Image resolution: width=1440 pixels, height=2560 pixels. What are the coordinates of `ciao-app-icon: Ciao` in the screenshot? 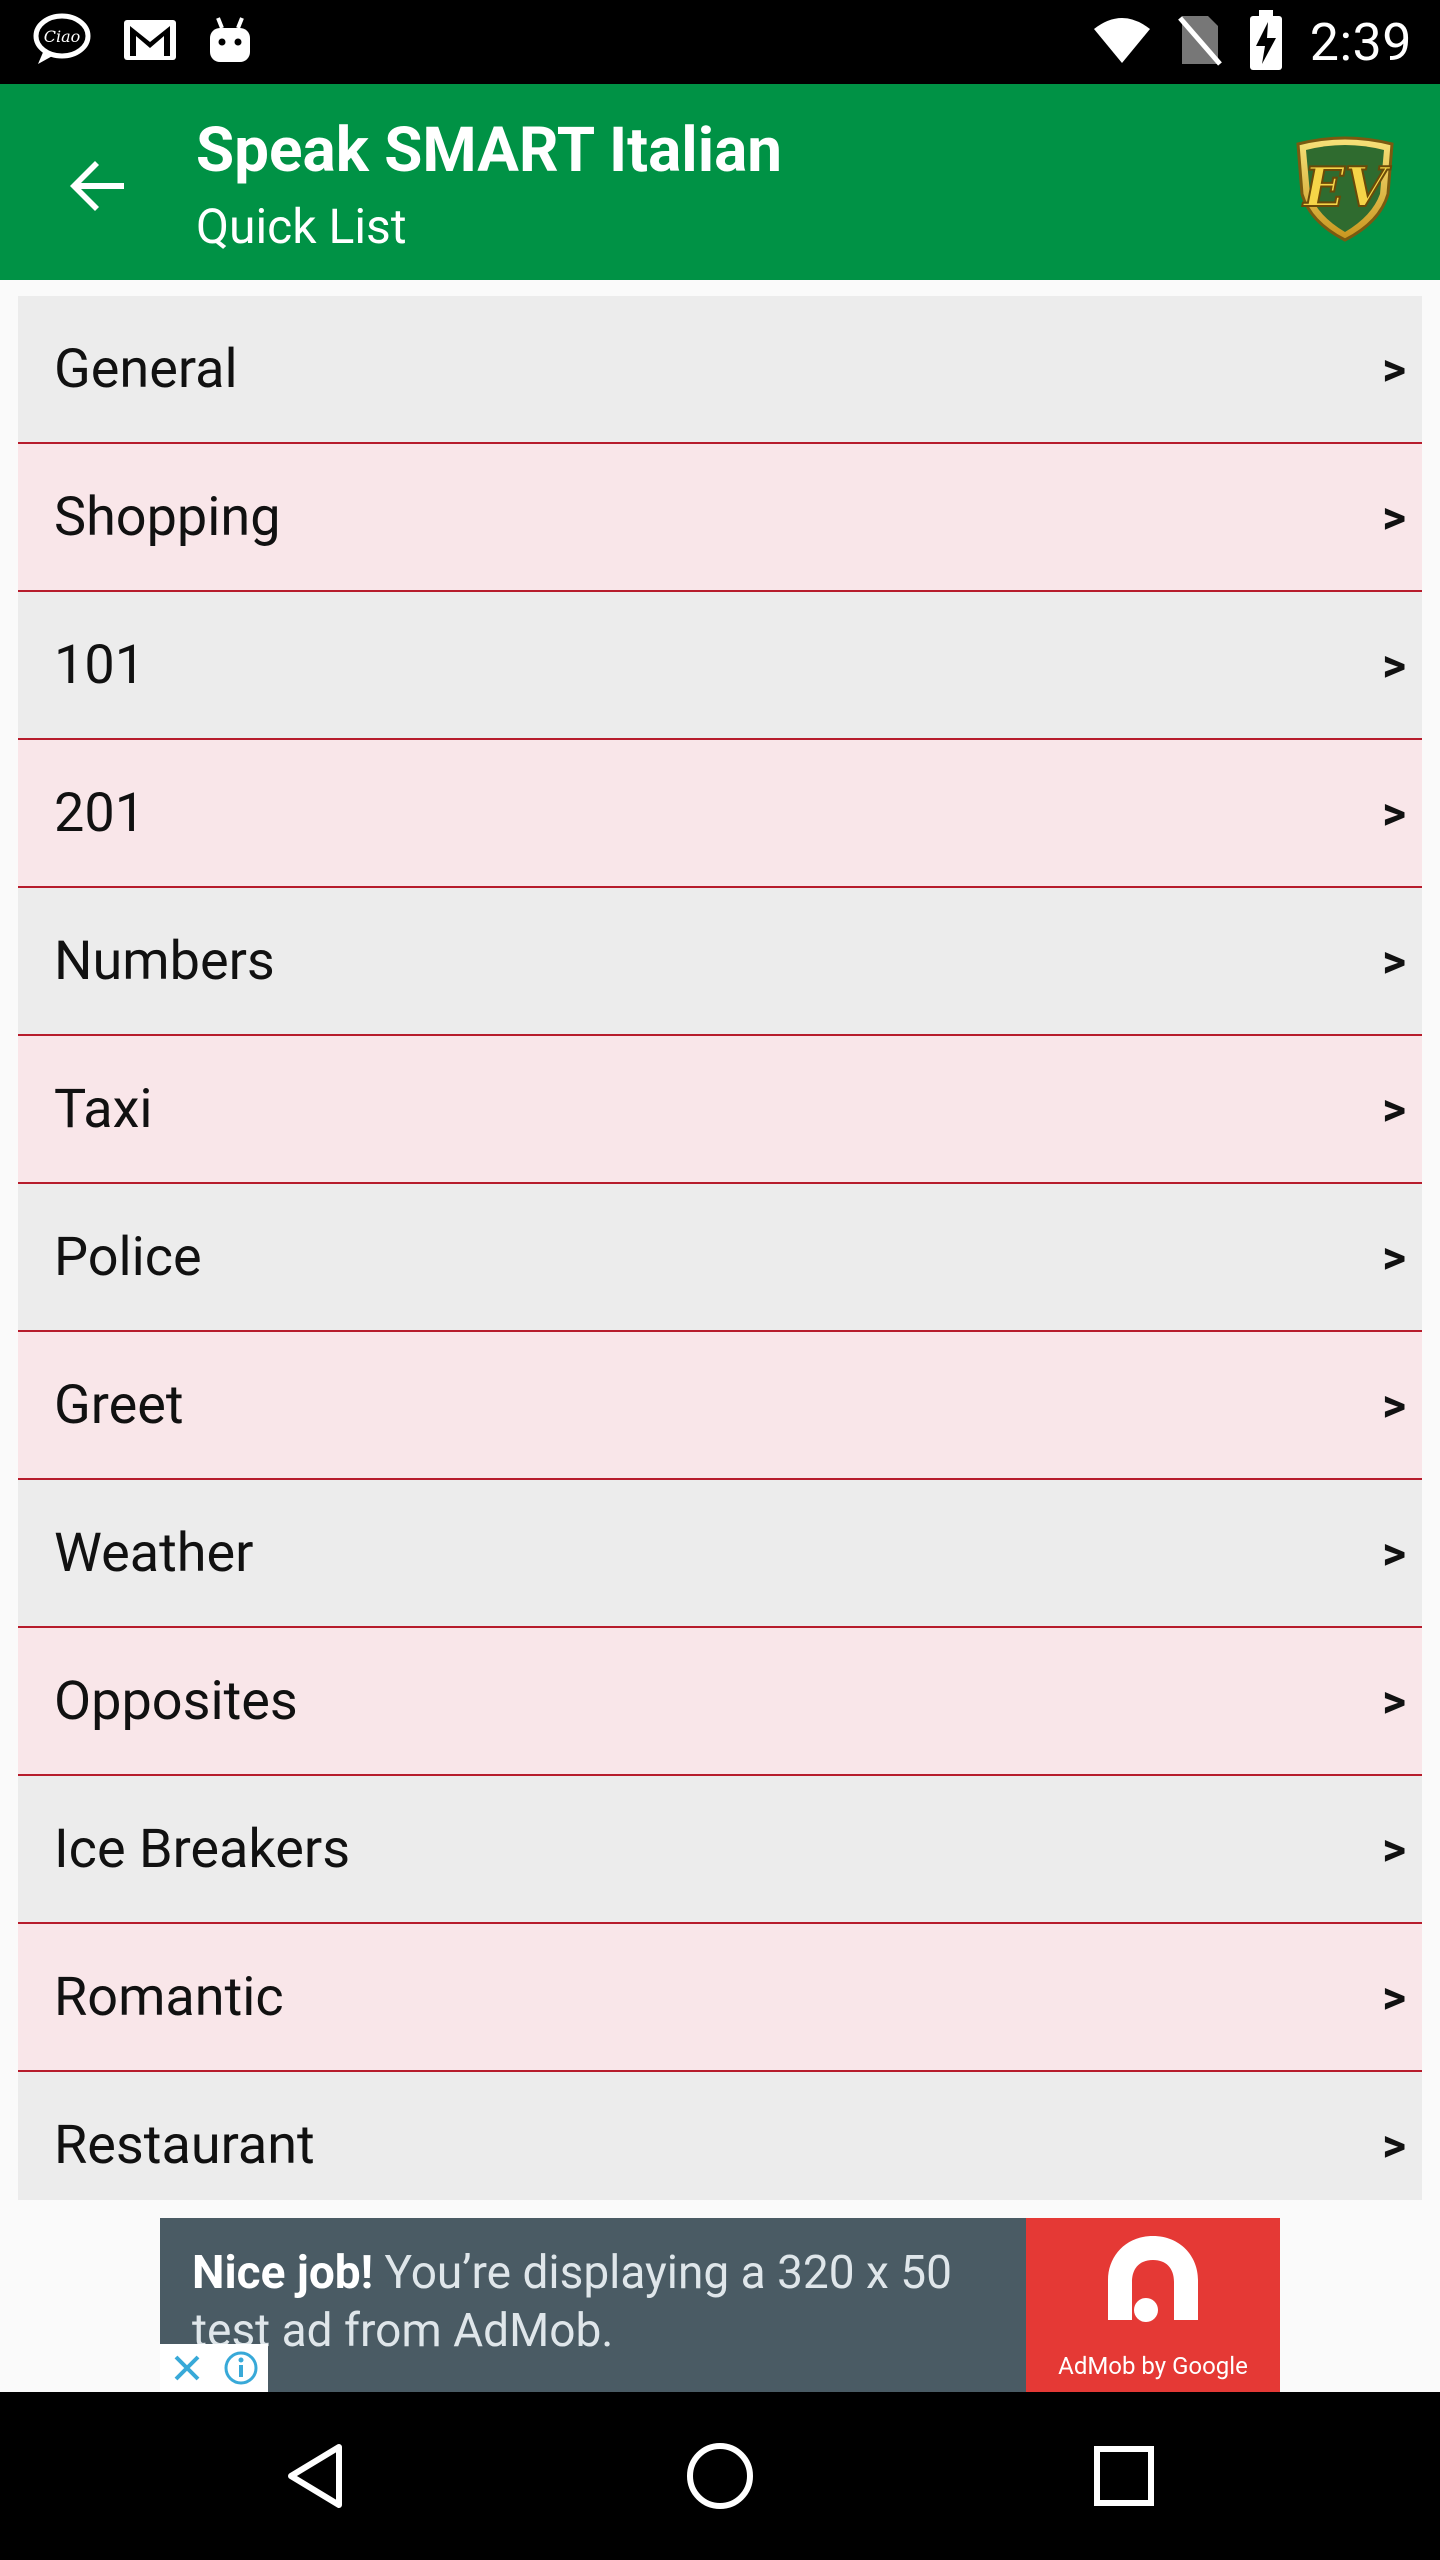 It's located at (62, 42).